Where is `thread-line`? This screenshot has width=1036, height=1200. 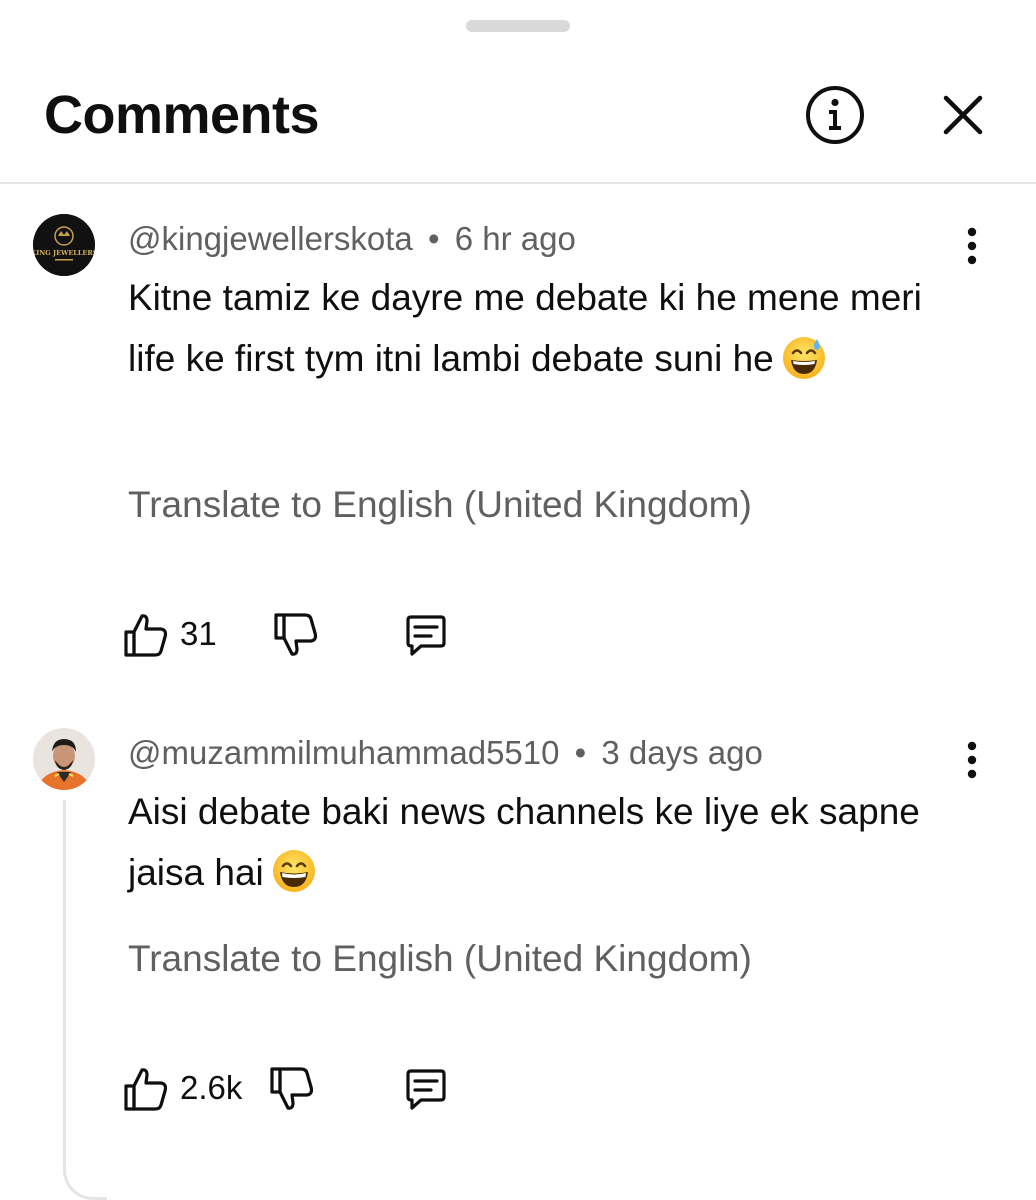
thread-line is located at coordinates (85, 1000).